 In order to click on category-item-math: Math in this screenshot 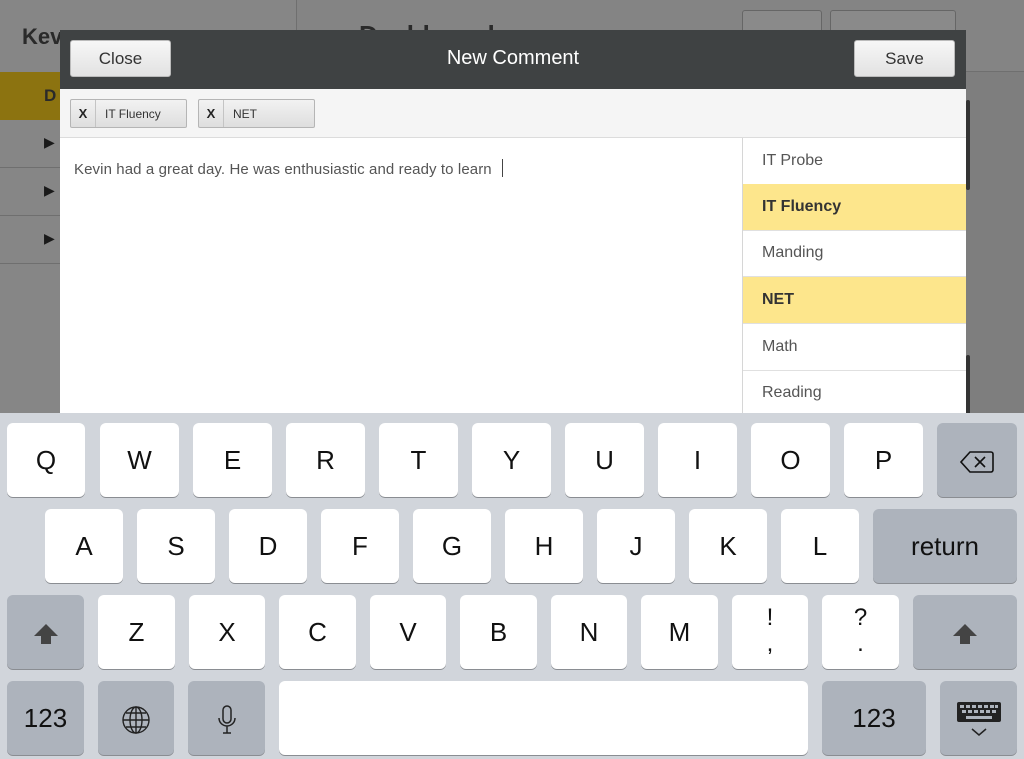, I will do `click(854, 347)`.